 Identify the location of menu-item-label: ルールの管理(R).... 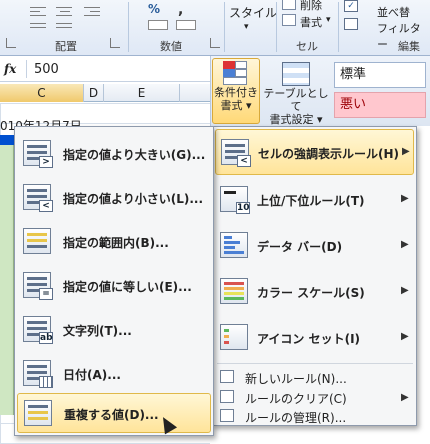
(296, 418).